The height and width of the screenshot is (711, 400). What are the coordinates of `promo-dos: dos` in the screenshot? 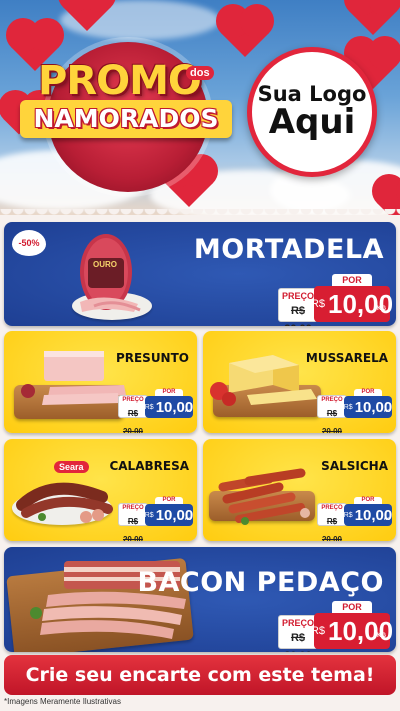 It's located at (200, 73).